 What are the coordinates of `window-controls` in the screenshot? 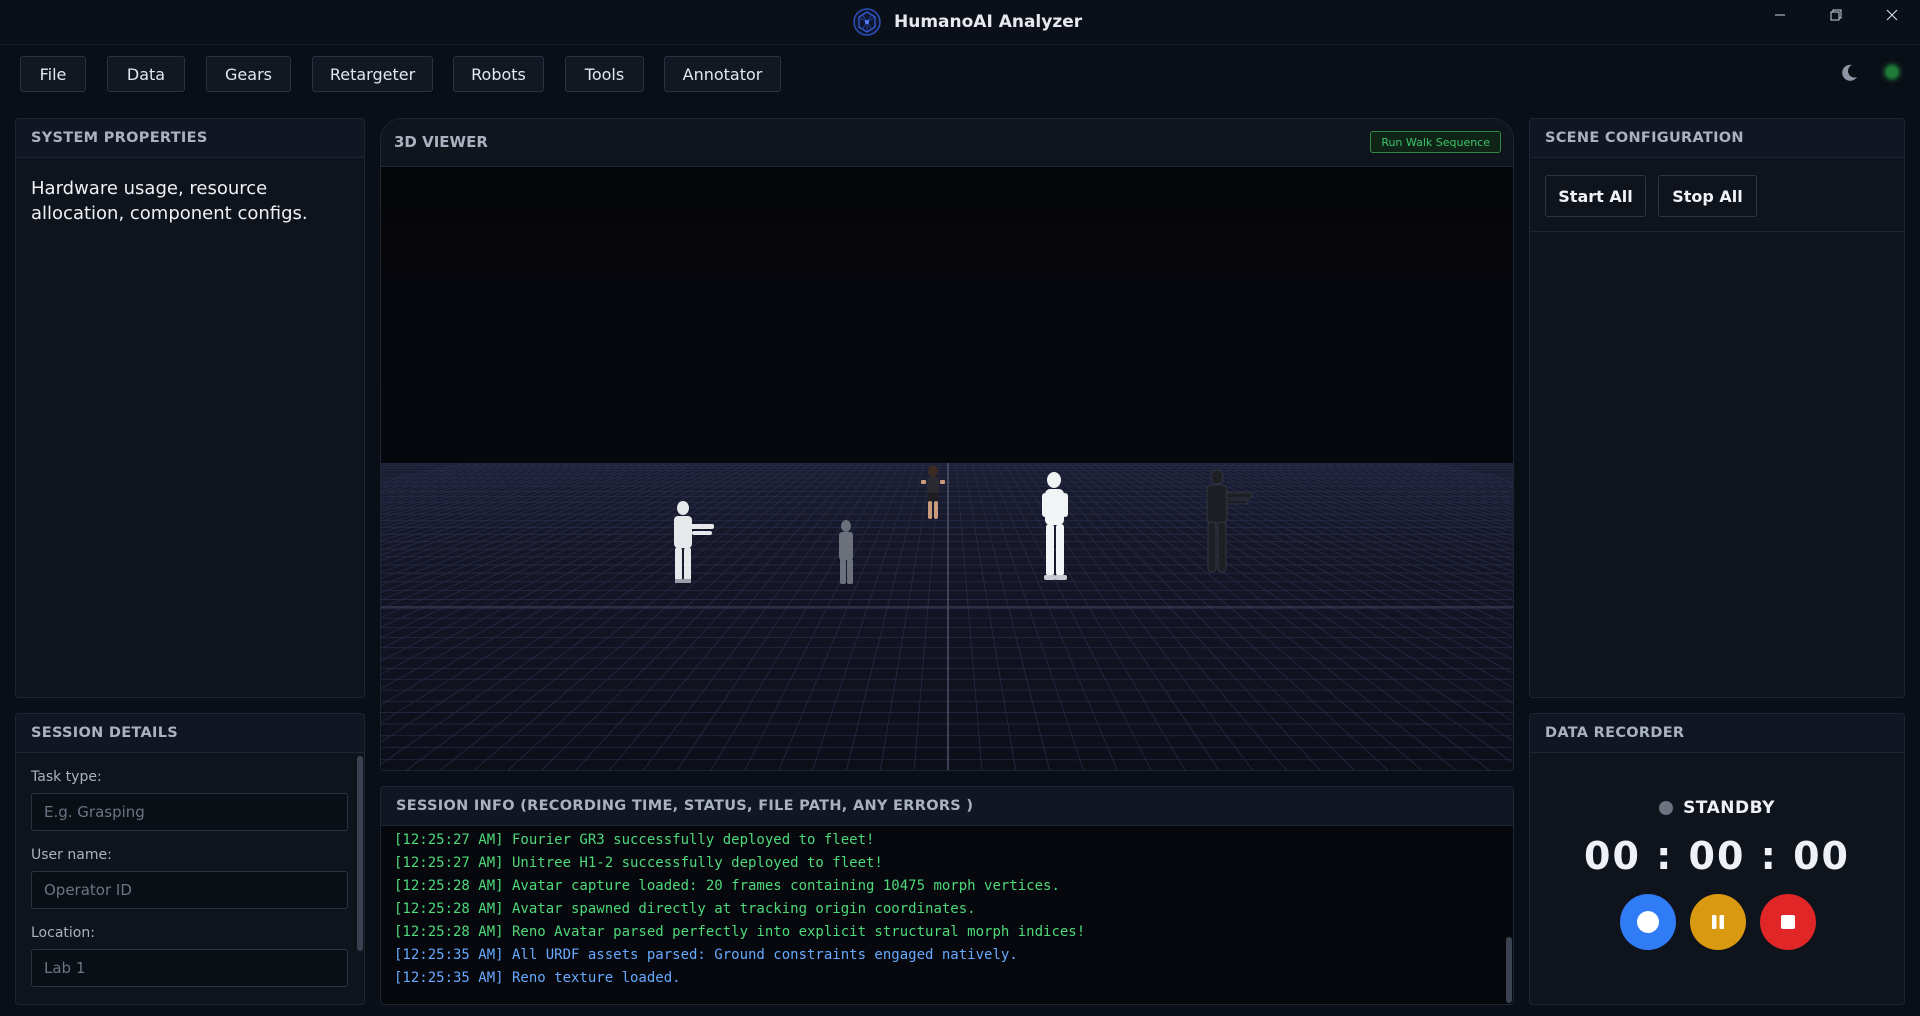 It's located at (1836, 15).